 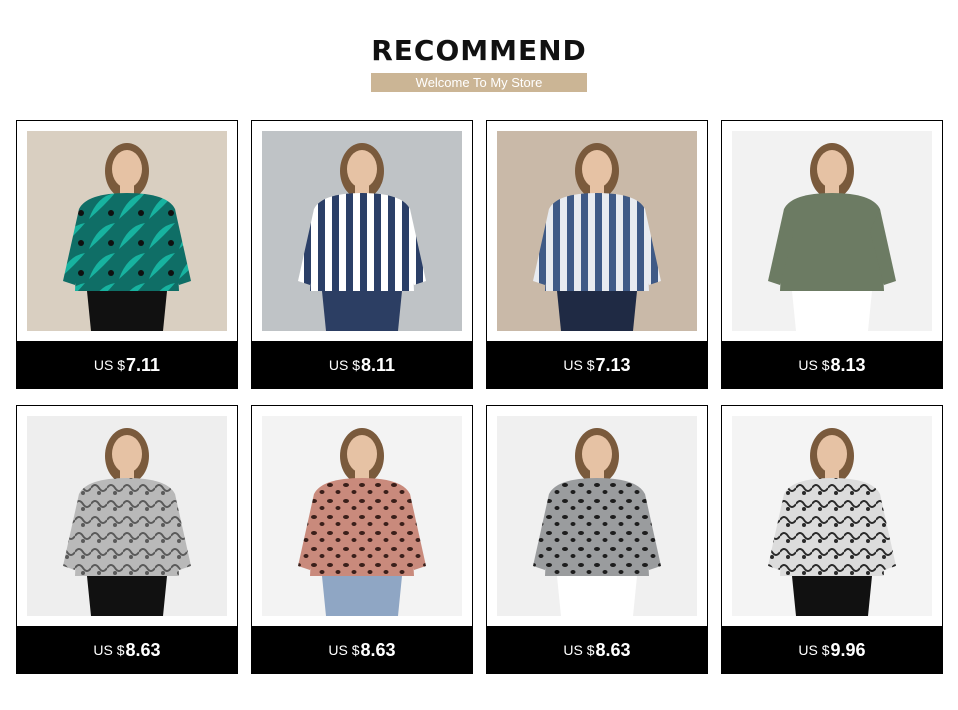 I want to click on price-value: 8.11, so click(x=378, y=364).